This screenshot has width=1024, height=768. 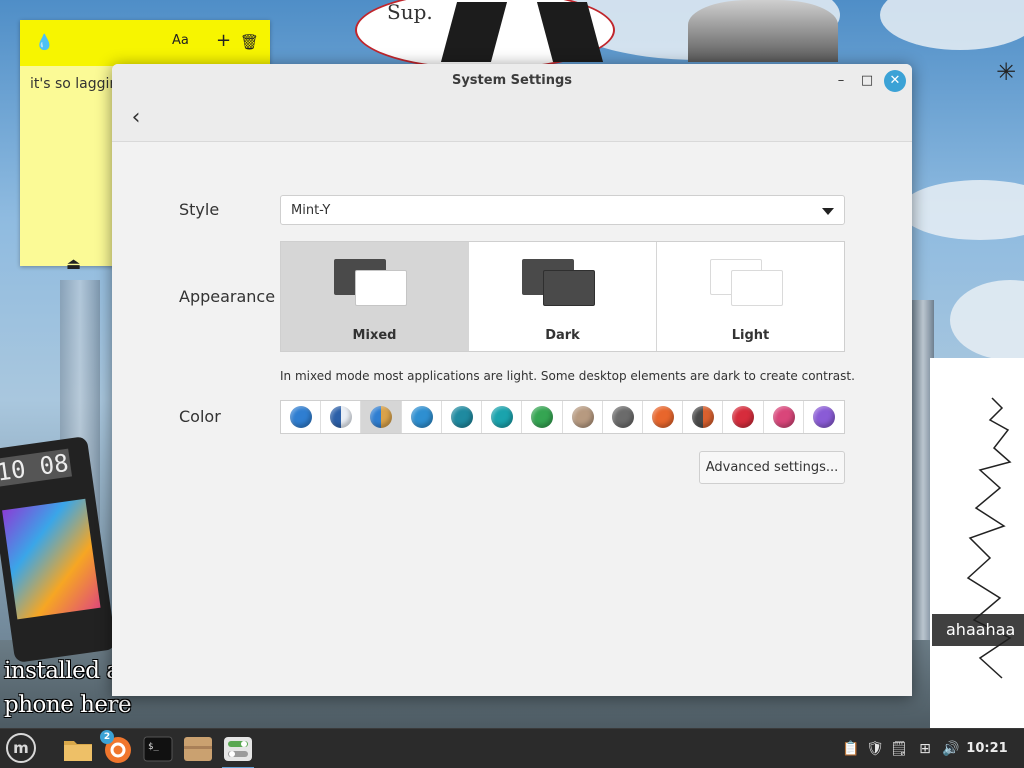 I want to click on terminal-icon: $_, so click(x=158, y=749).